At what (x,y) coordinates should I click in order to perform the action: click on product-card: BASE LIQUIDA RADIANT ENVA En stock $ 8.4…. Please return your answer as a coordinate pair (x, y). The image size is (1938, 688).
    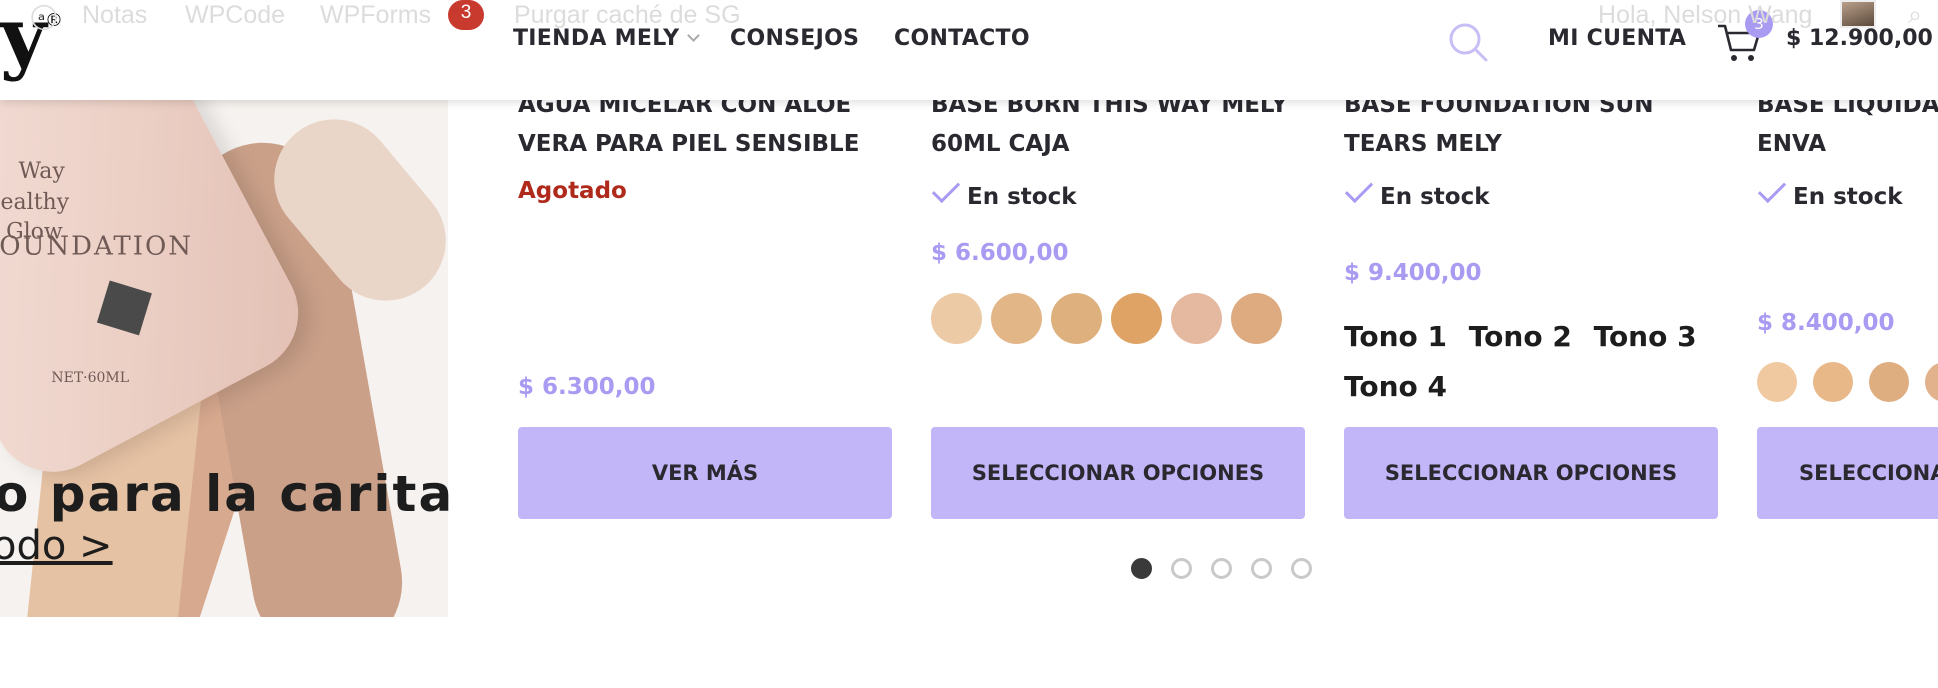
    Looking at the image, I should click on (1847, 310).